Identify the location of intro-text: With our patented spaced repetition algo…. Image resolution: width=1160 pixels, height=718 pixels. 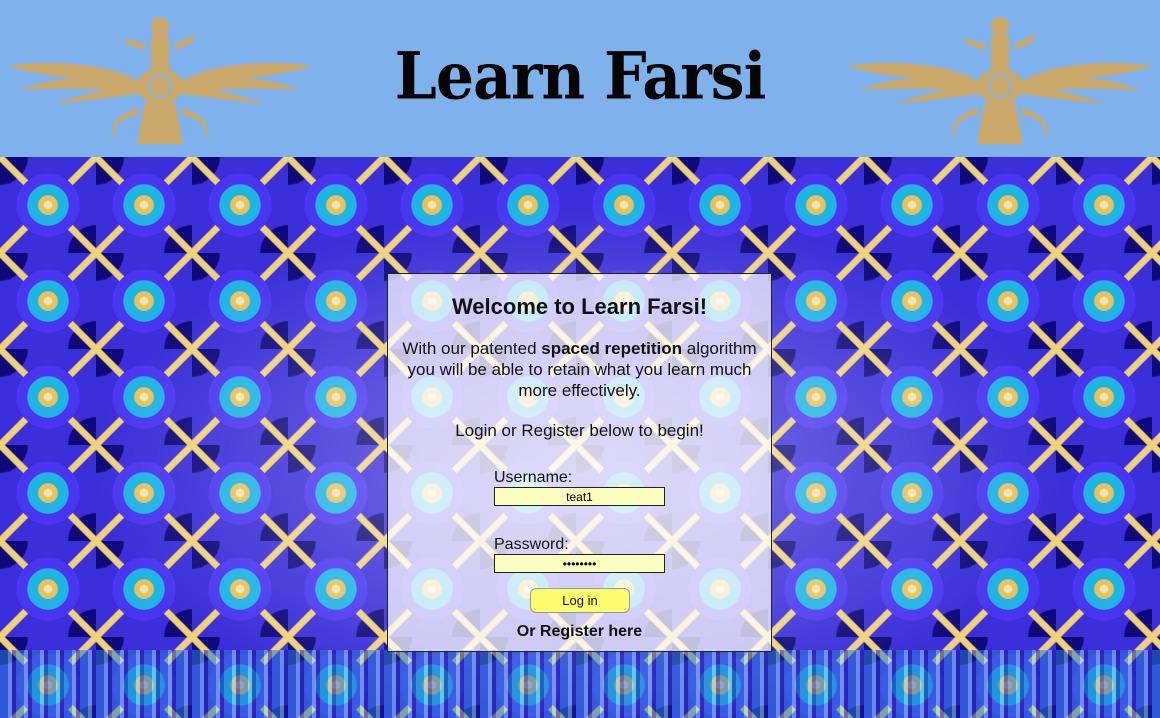
(579, 369).